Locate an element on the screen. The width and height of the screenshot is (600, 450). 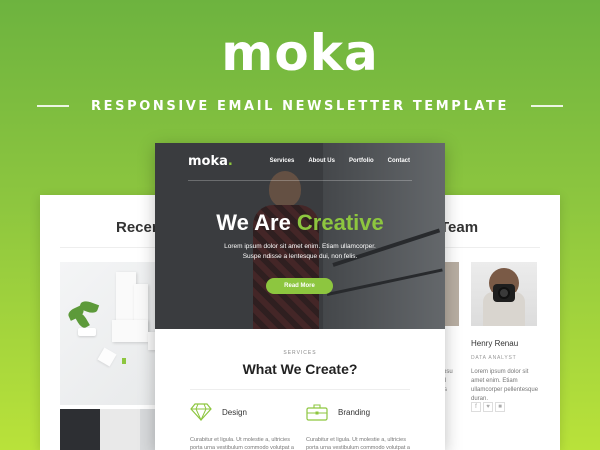
nav-portfolio: Portfolio is located at coordinates (361, 161).